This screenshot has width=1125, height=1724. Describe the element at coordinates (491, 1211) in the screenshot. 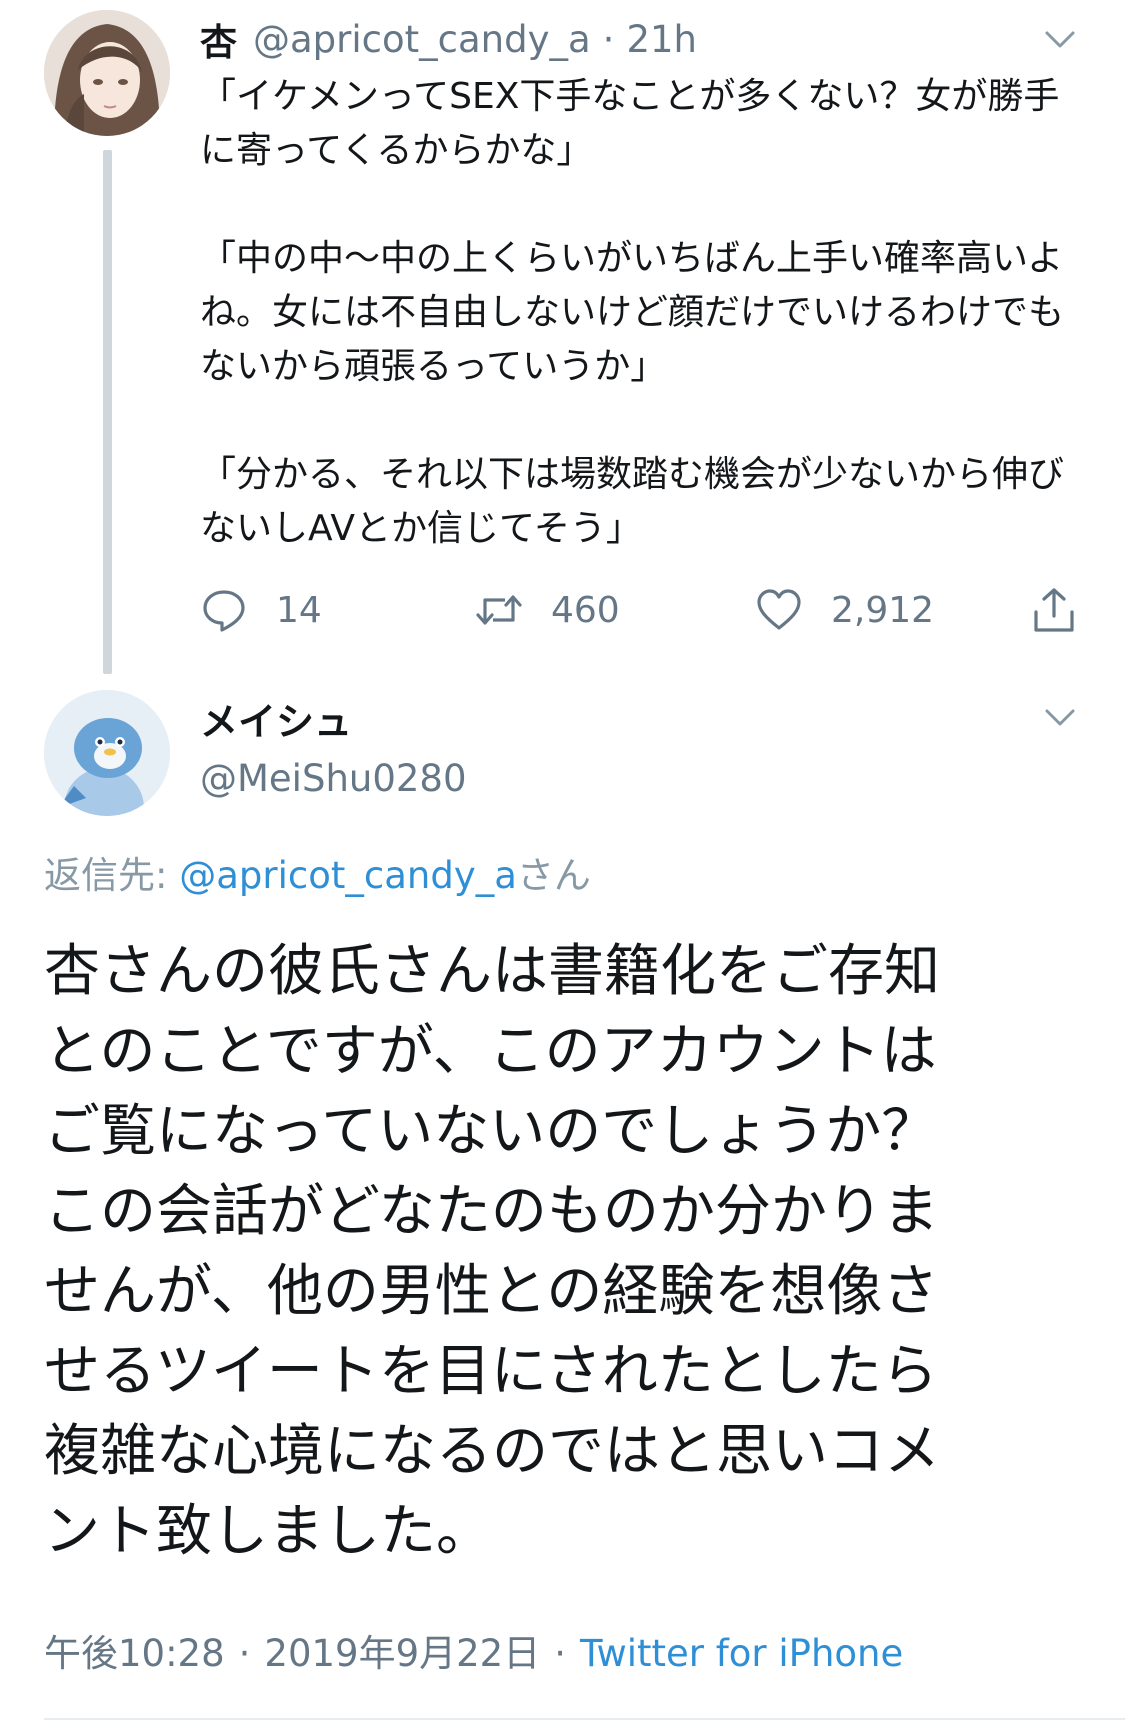

I see `reply-text-line: この会話がどなたのものか分かりま` at that location.